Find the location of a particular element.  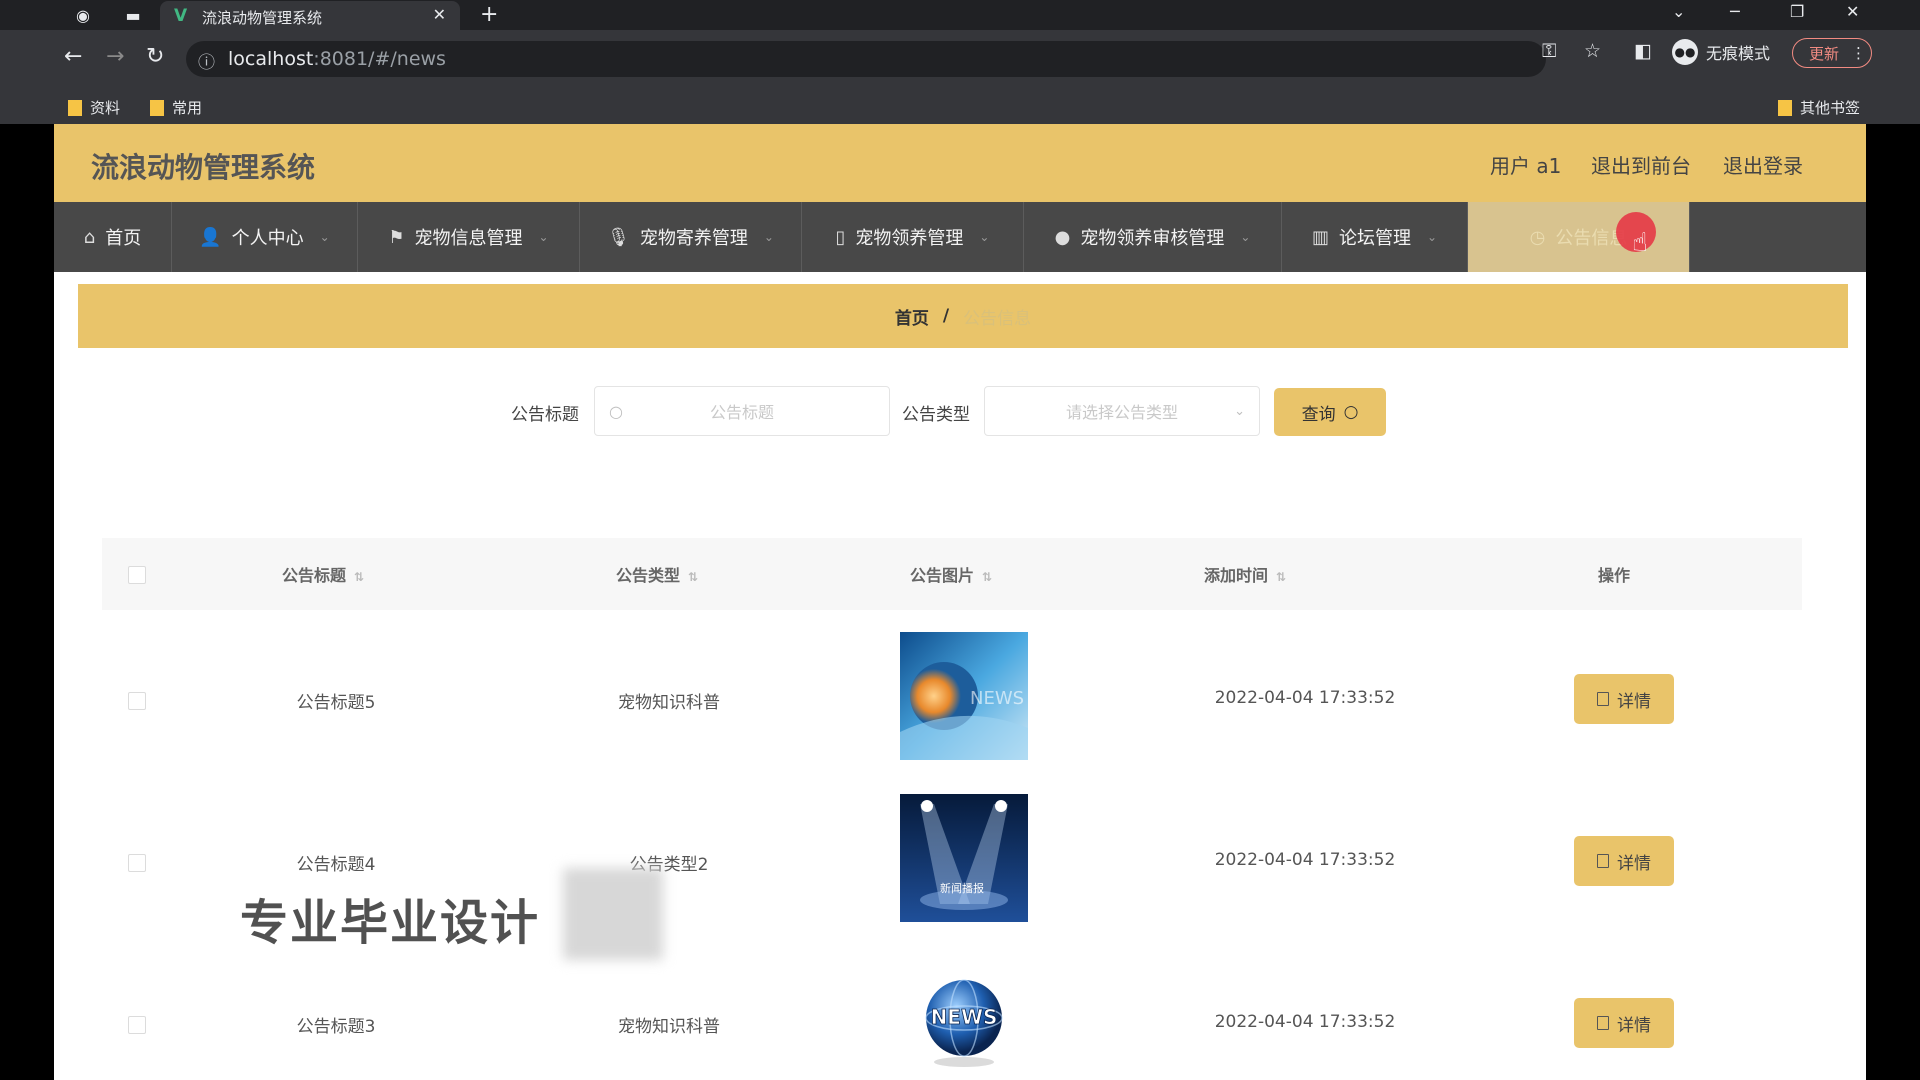

cell-time: 2022-04-04 17:33:52 is located at coordinates (1305, 1022).